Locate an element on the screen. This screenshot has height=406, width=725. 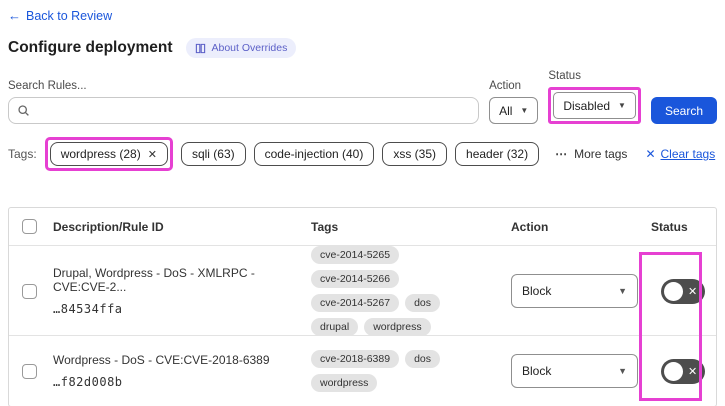
rule-tag: cve-2014-5267 is located at coordinates (355, 303).